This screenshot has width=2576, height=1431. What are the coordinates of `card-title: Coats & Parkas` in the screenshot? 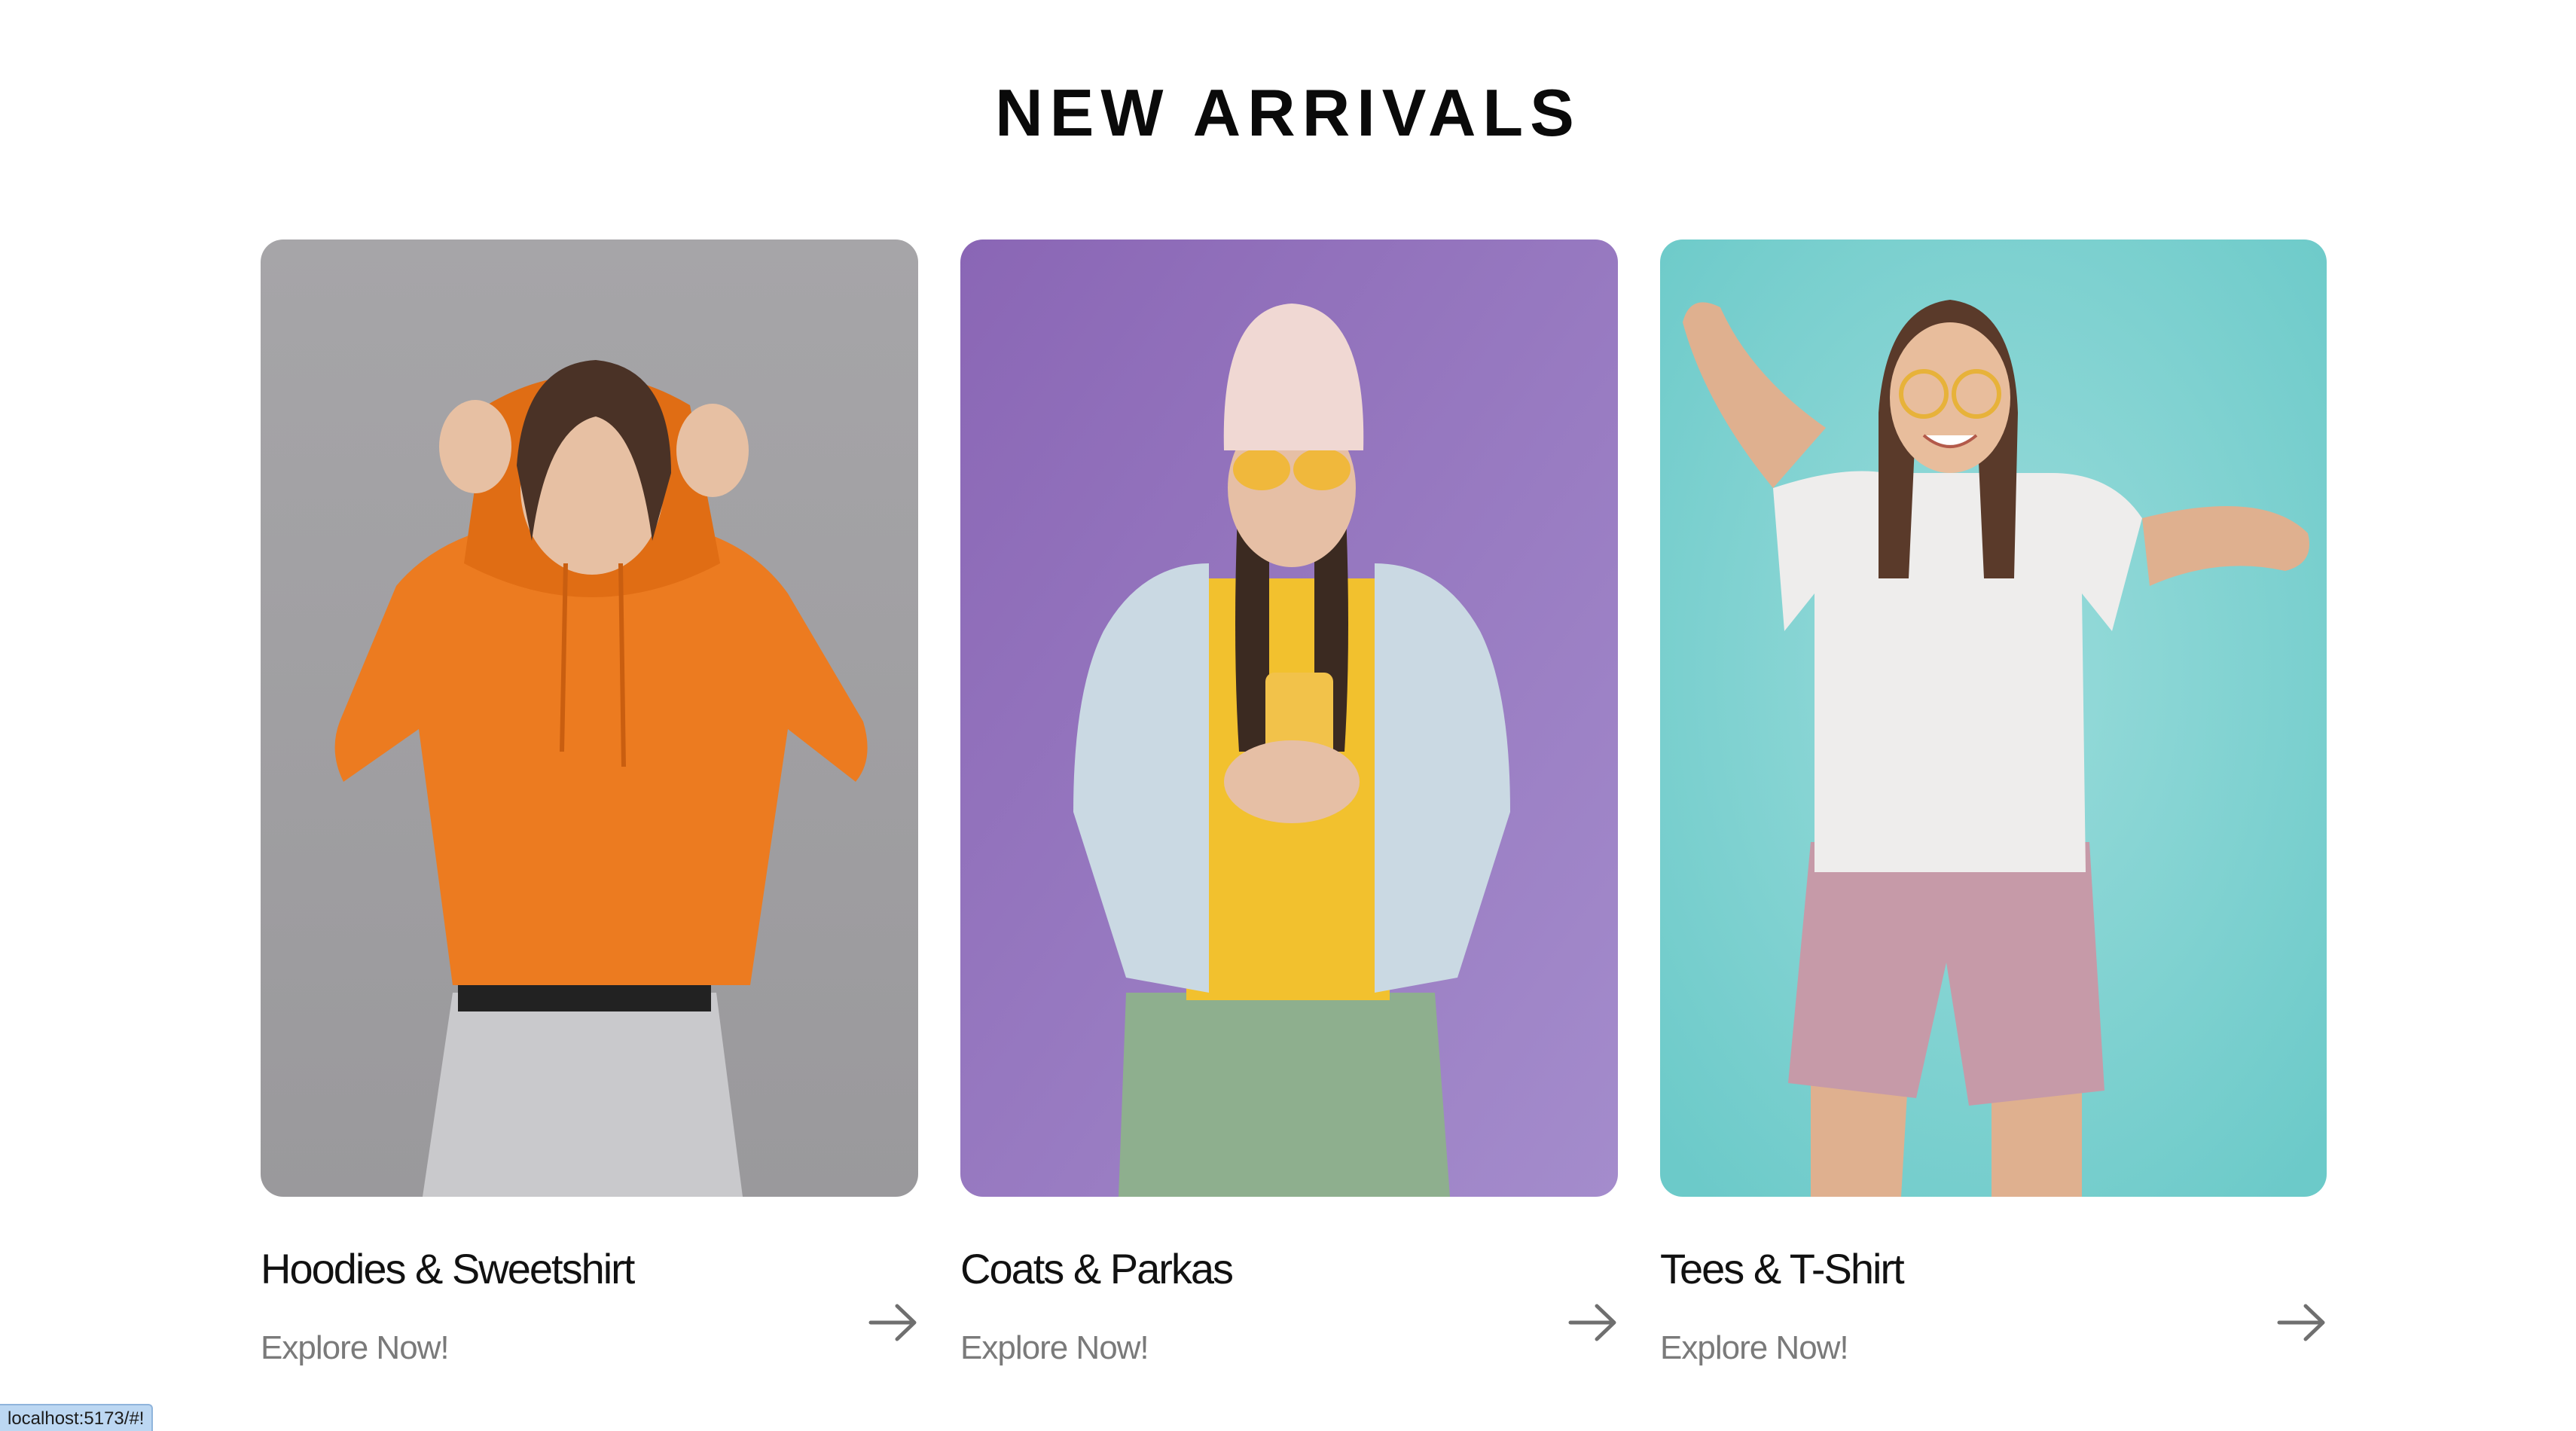 It's located at (1097, 1268).